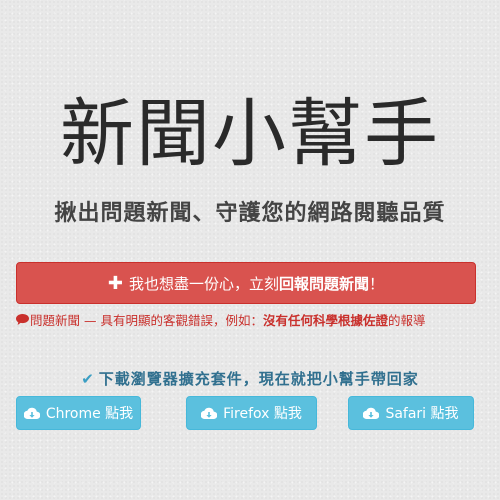 Image resolution: width=500 pixels, height=500 pixels. I want to click on page-subtitle: 揪出問題新聞、守護您的網路閱聽品質, so click(250, 213).